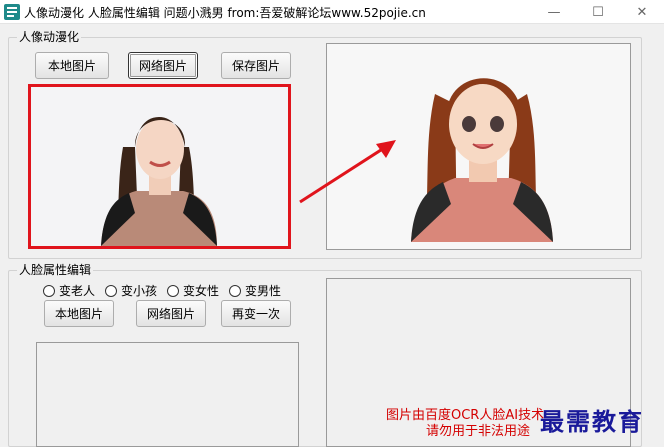 This screenshot has width=664, height=447. I want to click on anime-group-label: 人像动漫化, so click(49, 37).